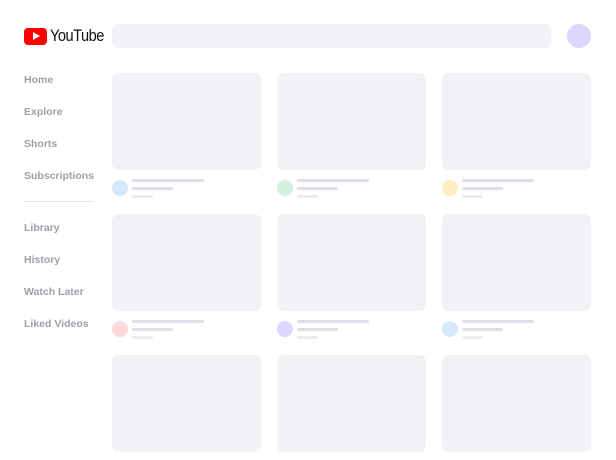  What do you see at coordinates (42, 228) in the screenshot?
I see `sidebar-item-library: Library` at bounding box center [42, 228].